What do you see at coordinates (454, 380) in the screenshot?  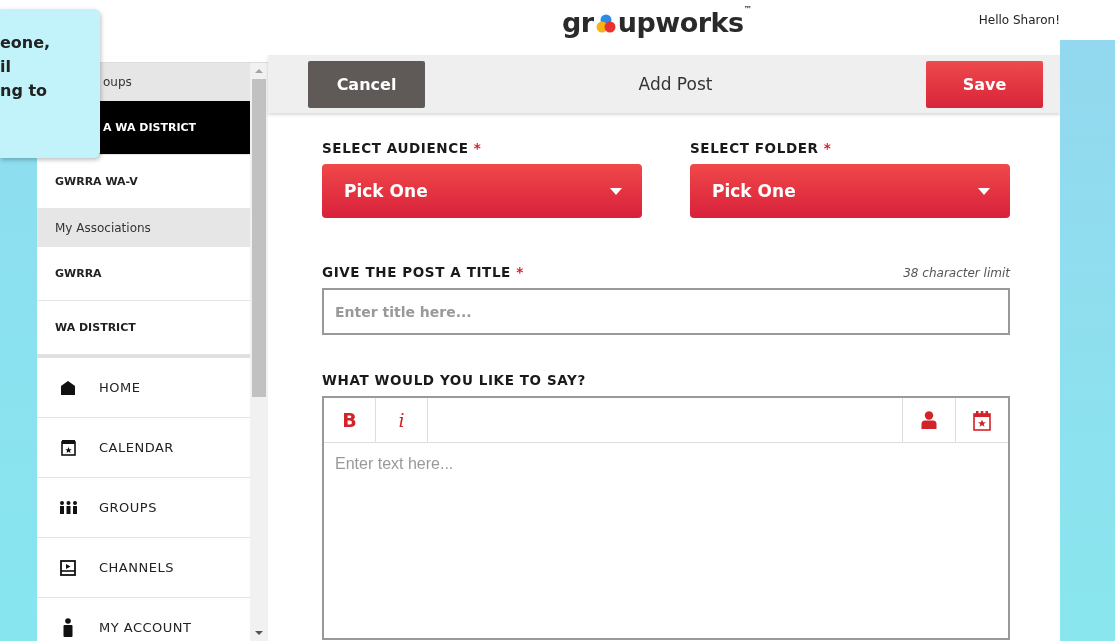 I see `field-label: WHAT WOULD YOU LIKE TO SAY?` at bounding box center [454, 380].